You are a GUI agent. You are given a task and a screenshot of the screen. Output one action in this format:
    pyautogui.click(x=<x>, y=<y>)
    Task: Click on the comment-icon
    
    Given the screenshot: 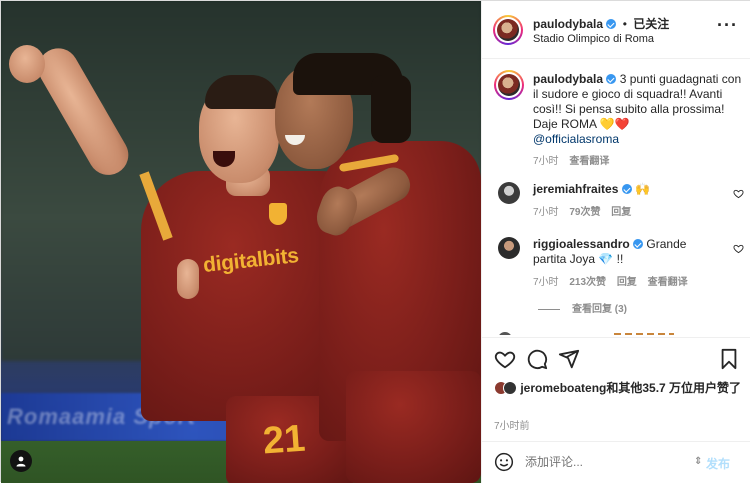 What is the action you would take?
    pyautogui.click(x=537, y=359)
    